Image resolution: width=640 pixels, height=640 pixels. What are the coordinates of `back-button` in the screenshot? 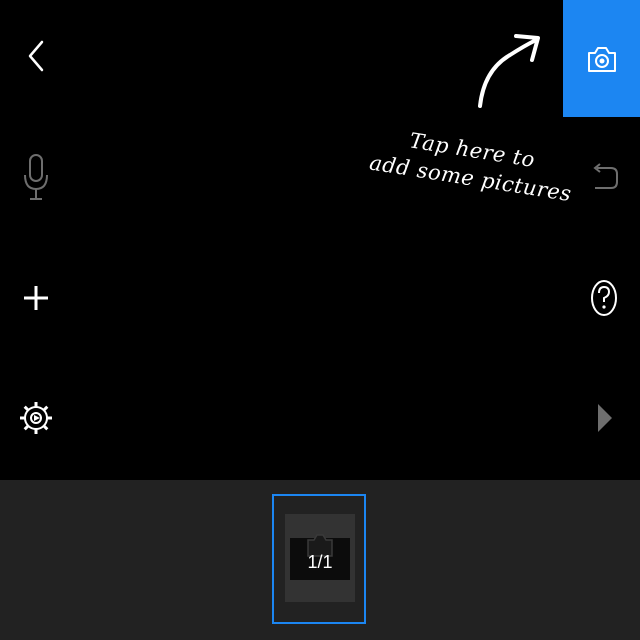 It's located at (36, 56).